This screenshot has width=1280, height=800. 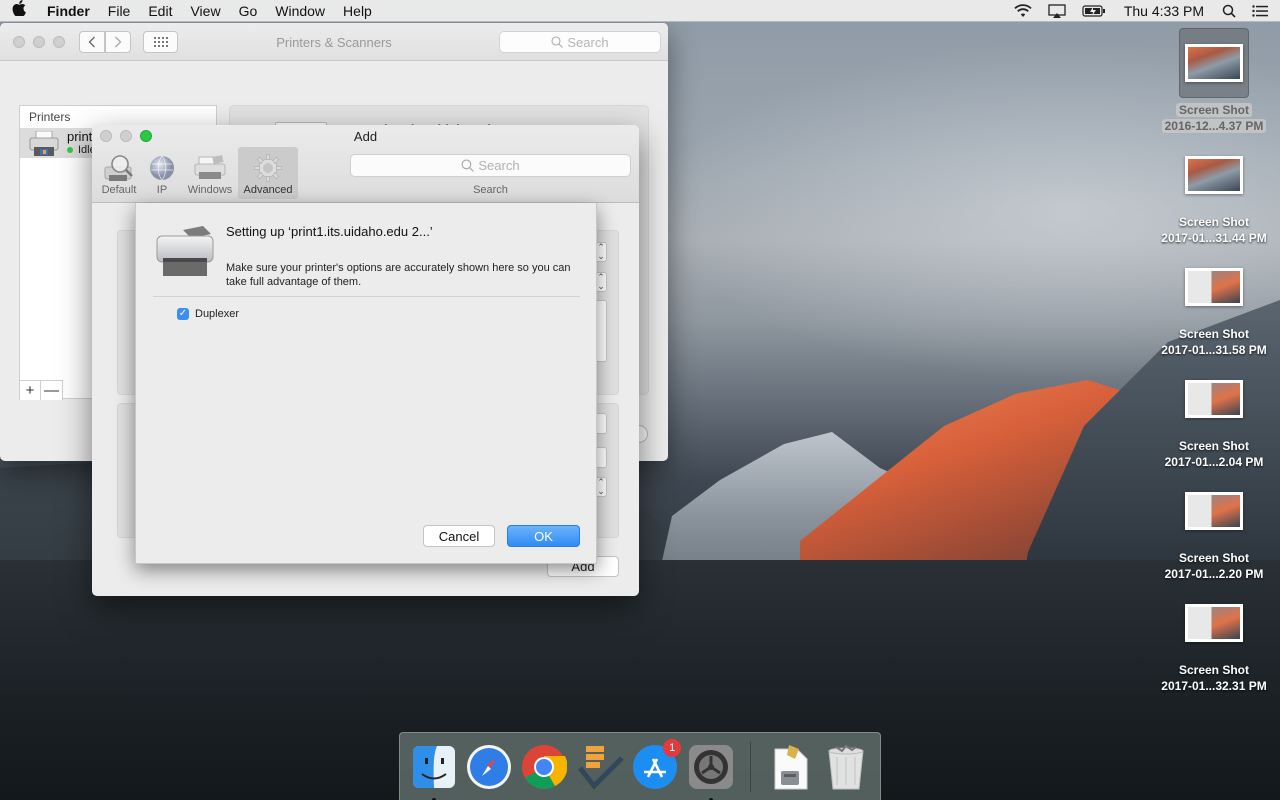 I want to click on dock-finder, so click(x=433, y=771).